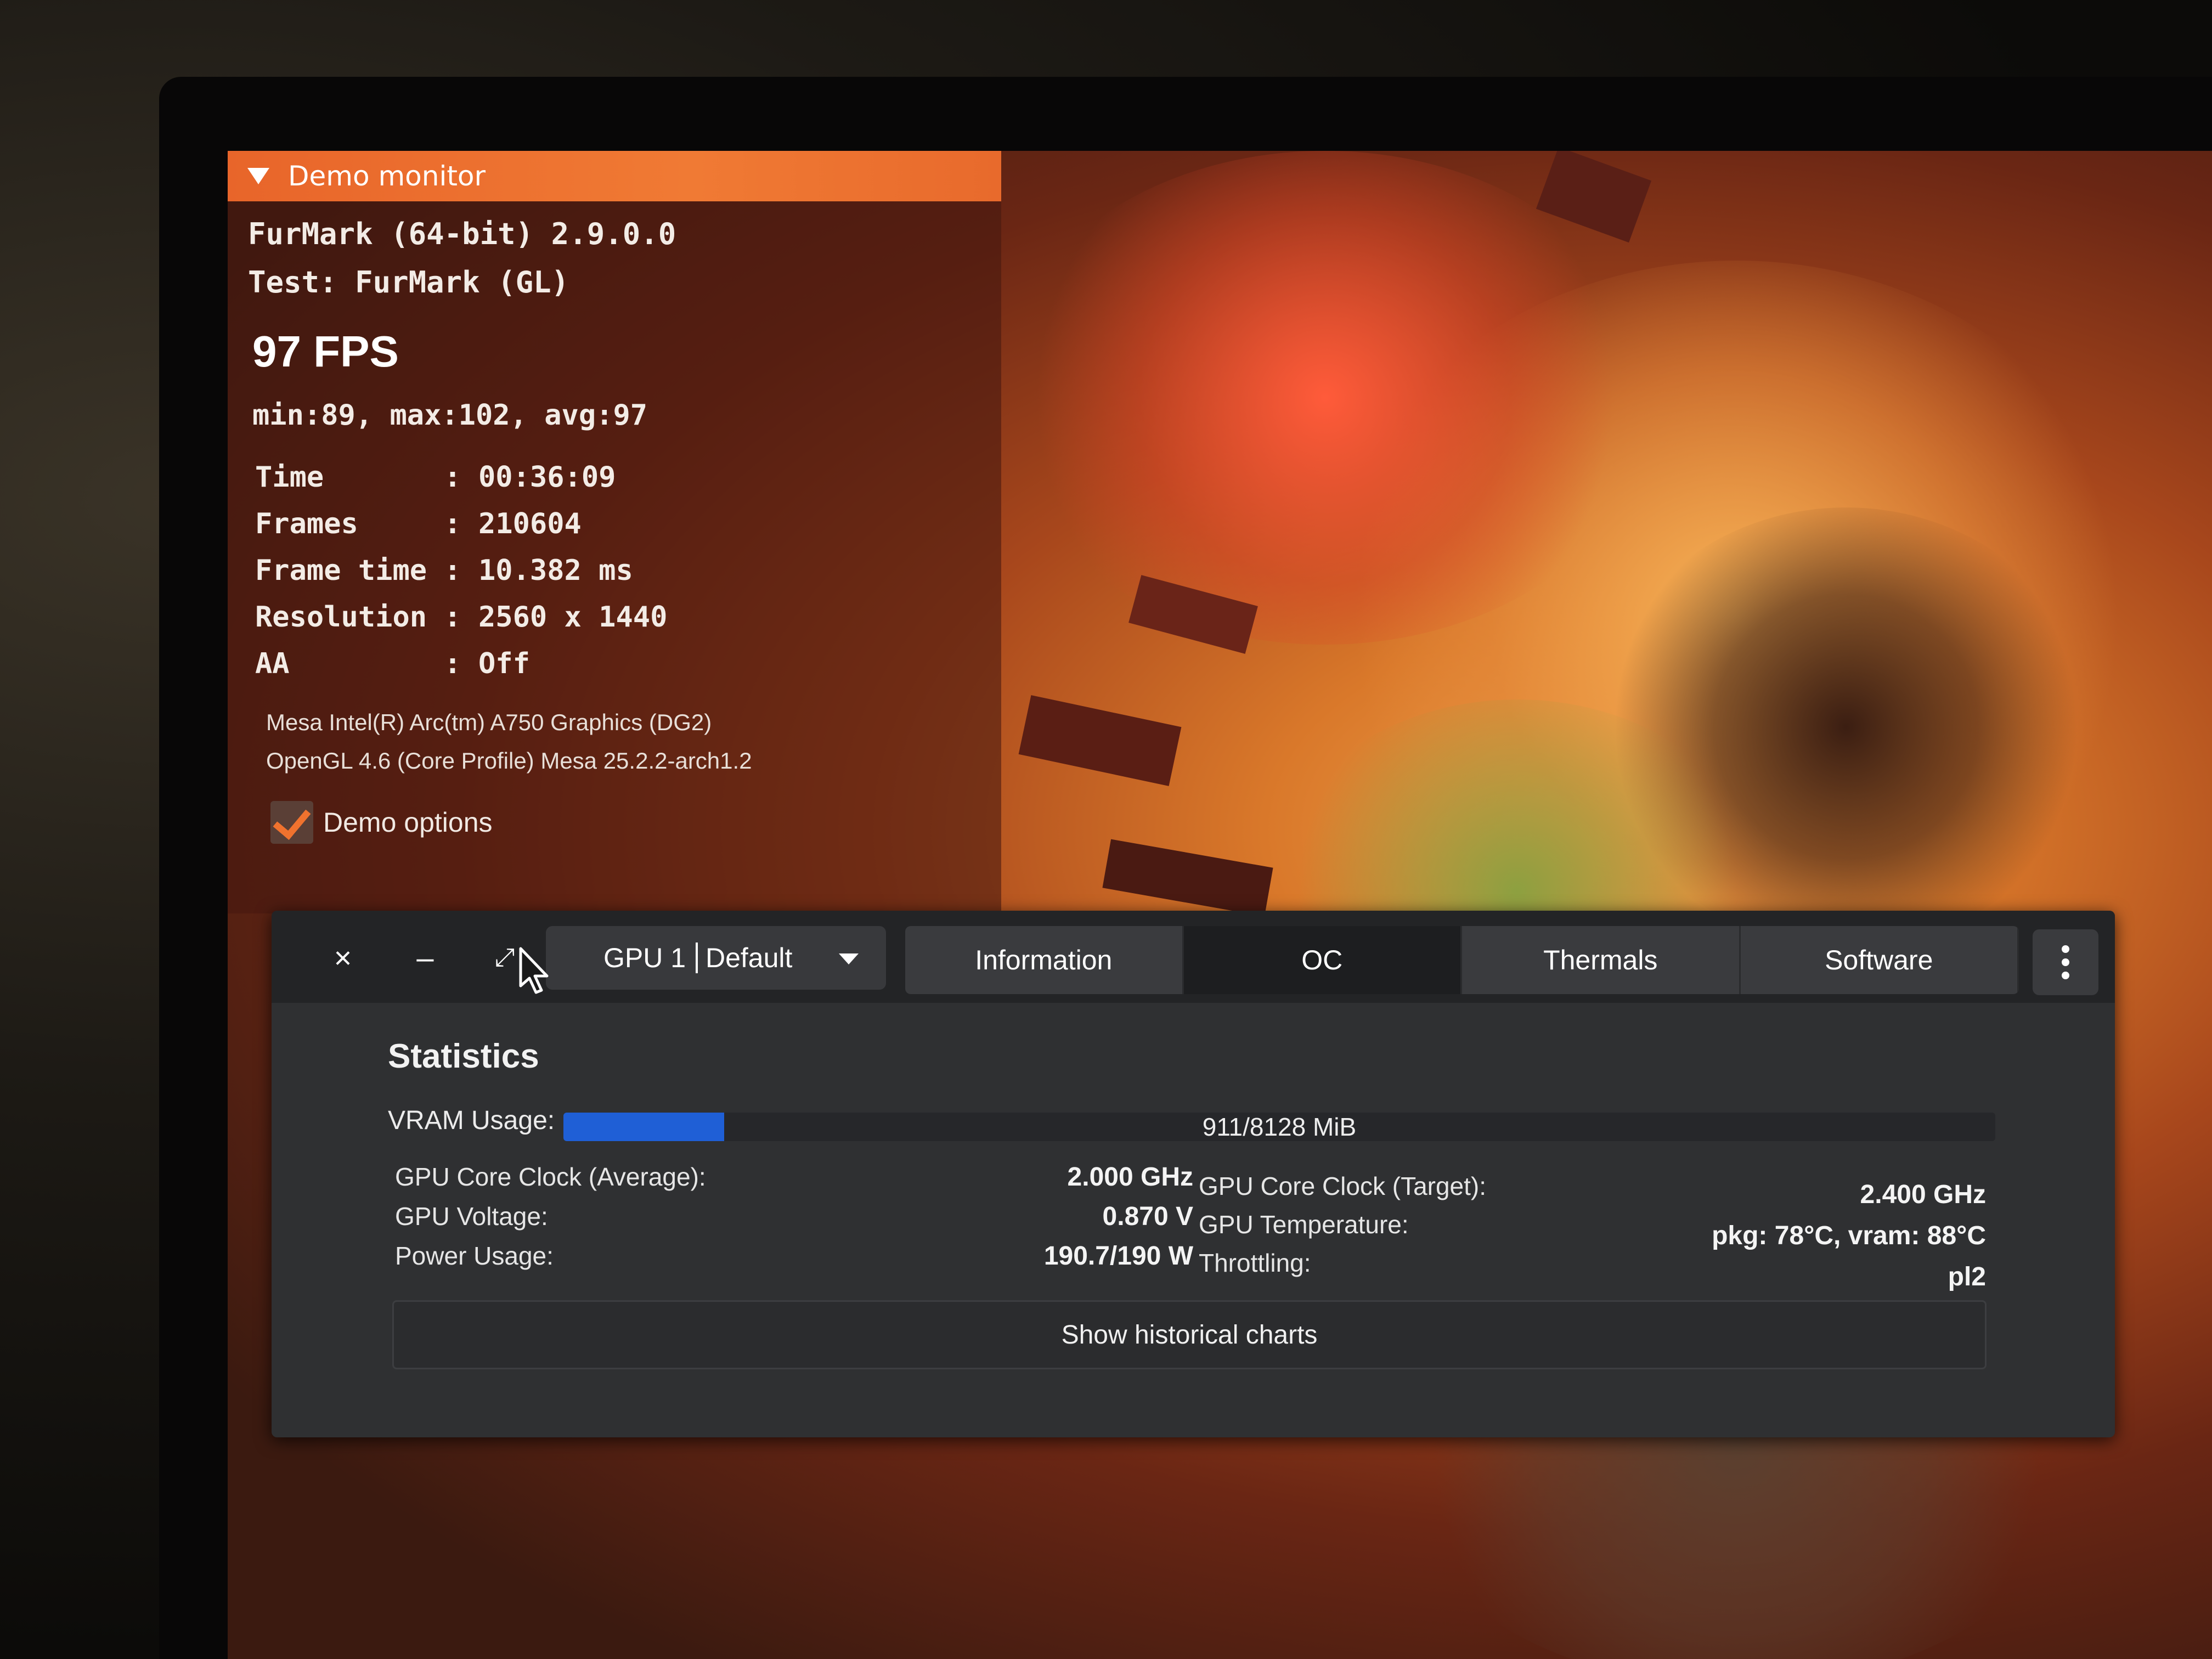 The width and height of the screenshot is (2212, 1659). I want to click on demo-options-checkbox, so click(291, 822).